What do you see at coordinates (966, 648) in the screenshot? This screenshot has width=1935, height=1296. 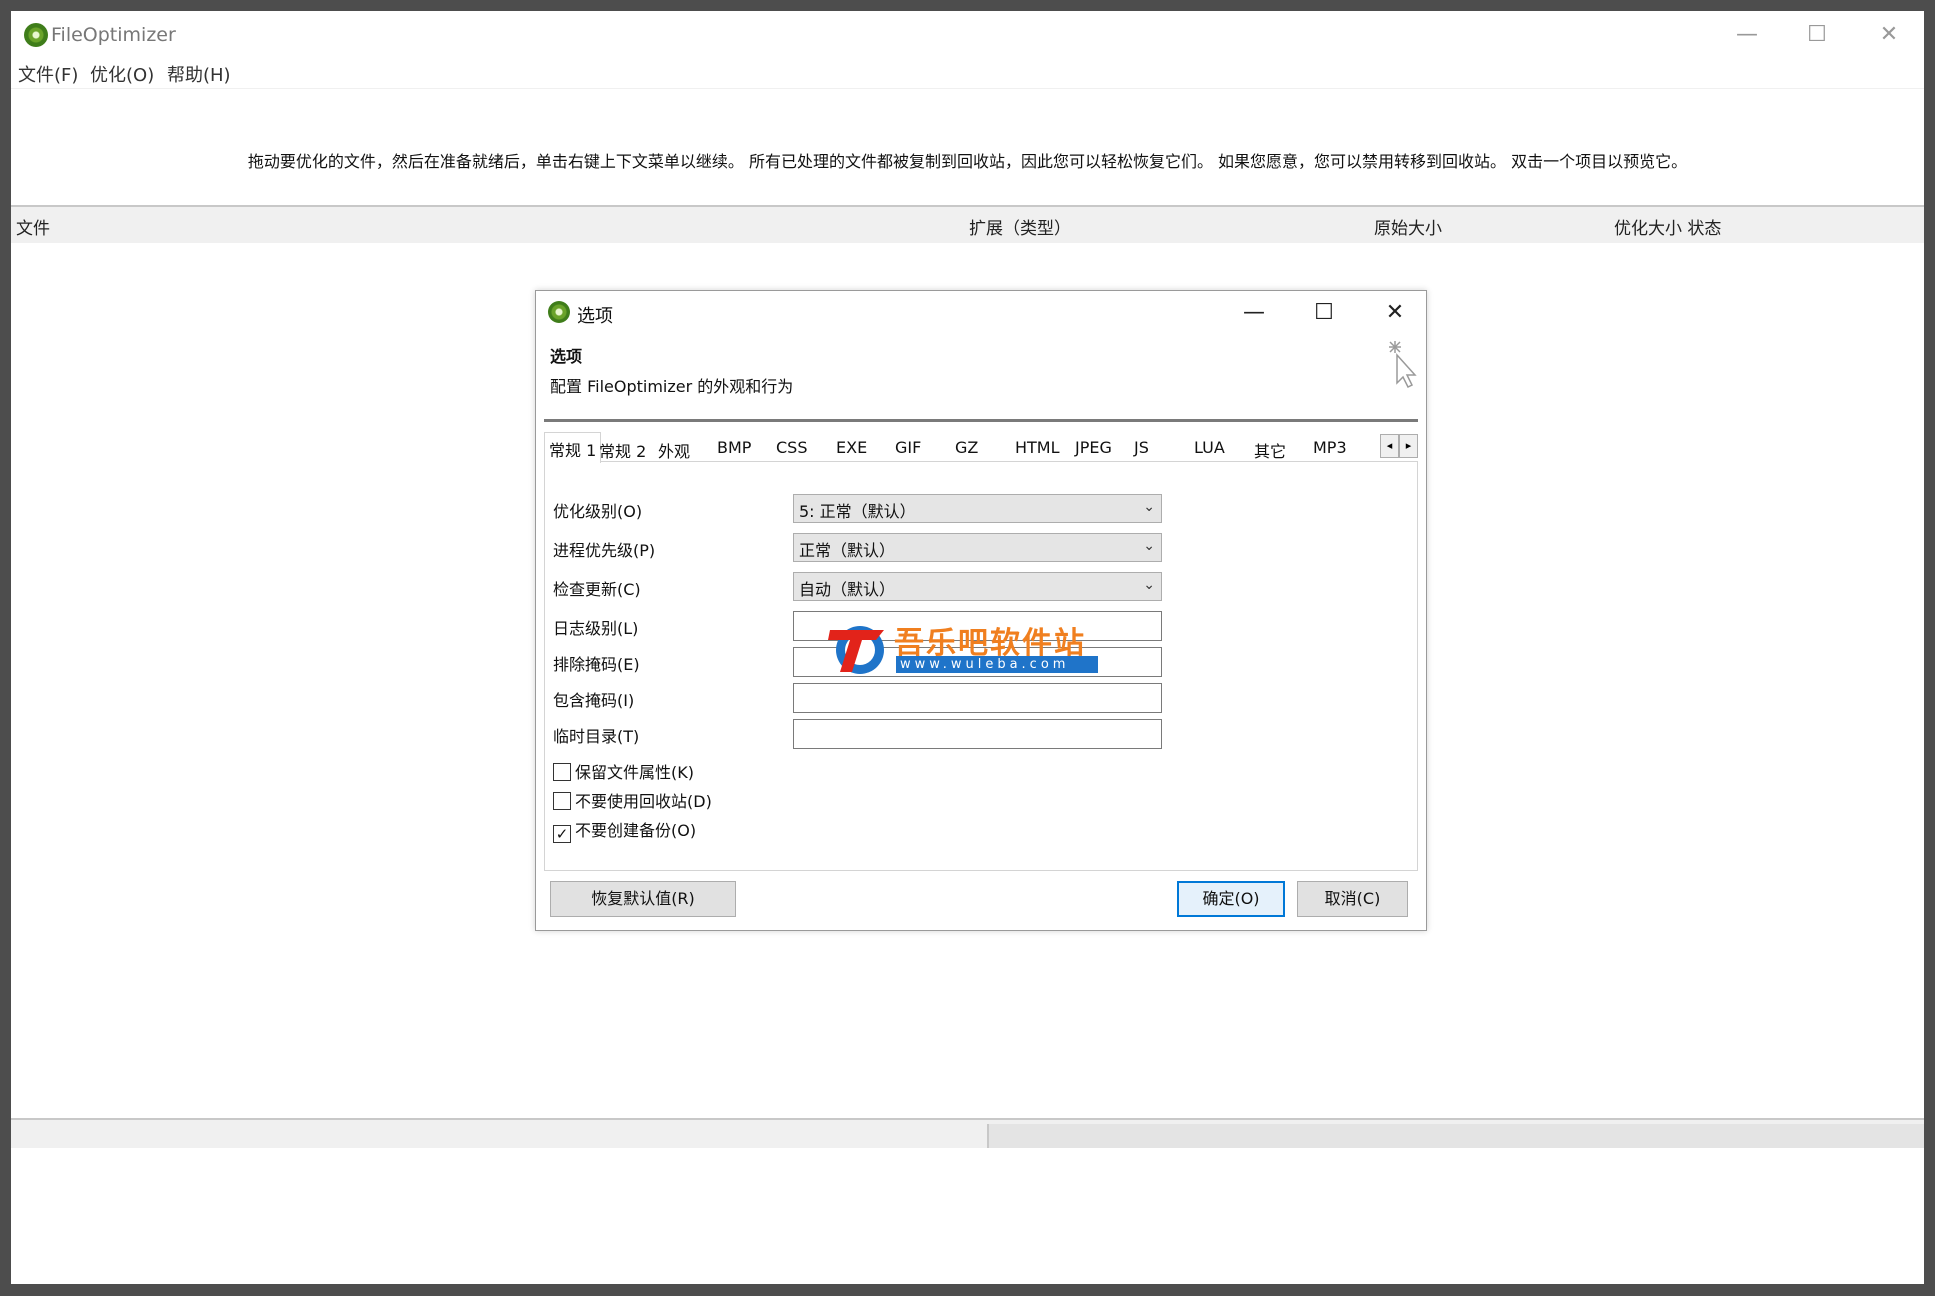 I see `watermark: 吾乐吧软件站 www.wuleba.com` at bounding box center [966, 648].